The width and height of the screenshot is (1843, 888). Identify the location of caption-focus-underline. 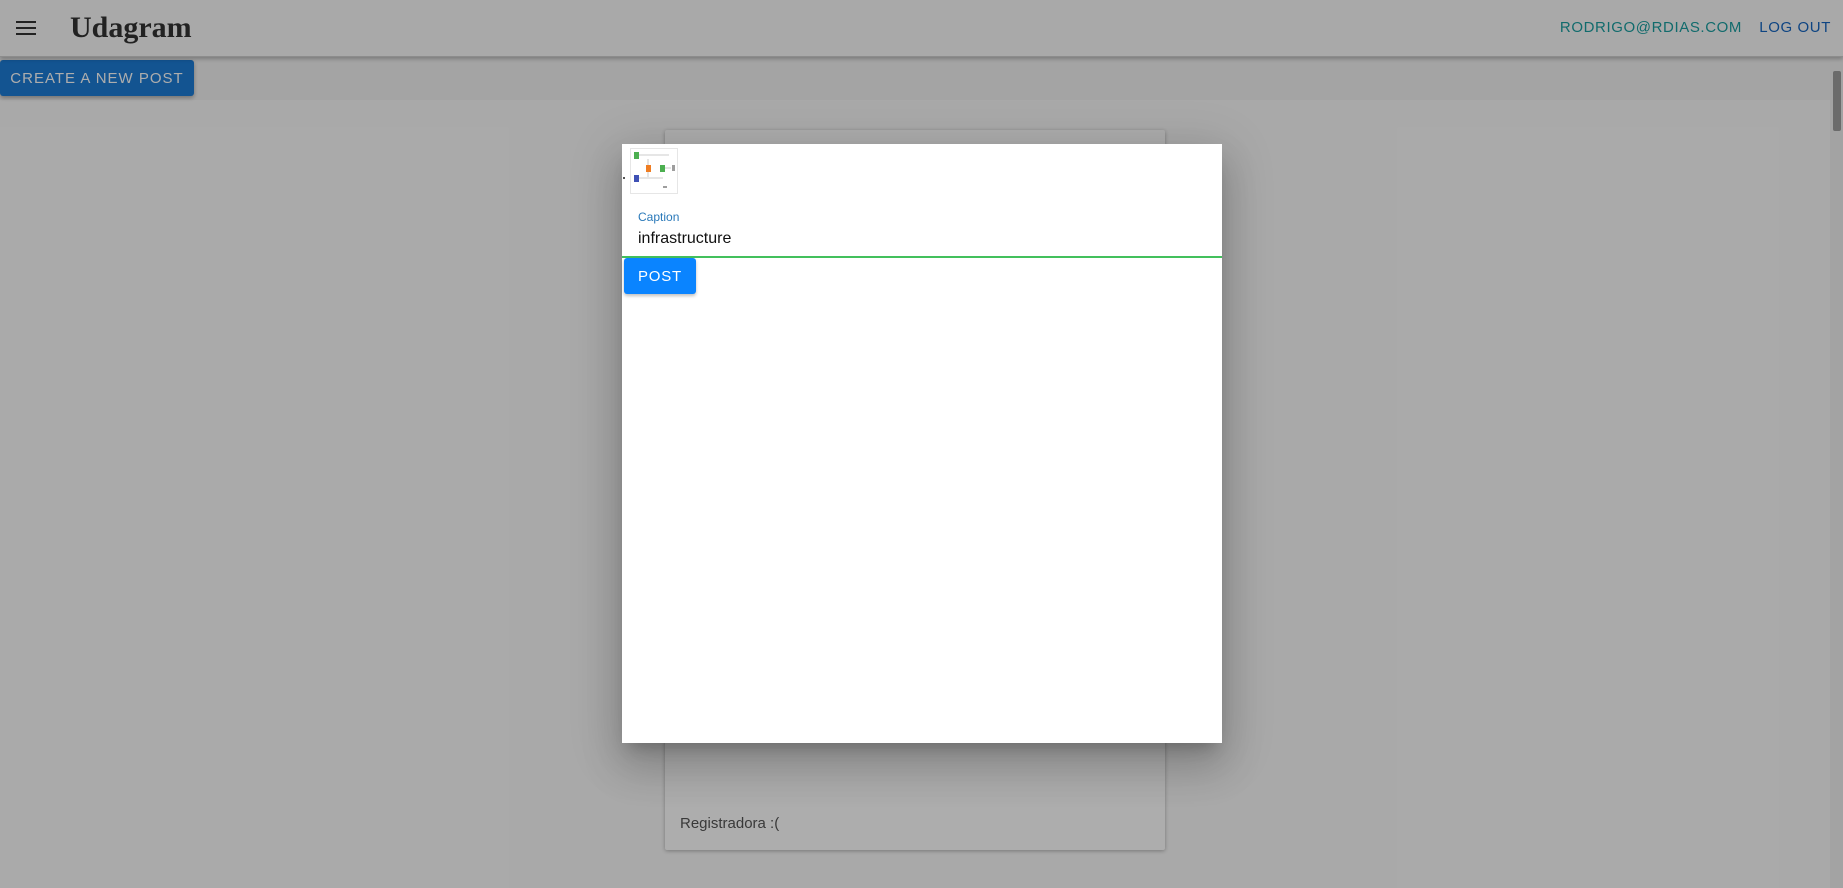
(922, 257).